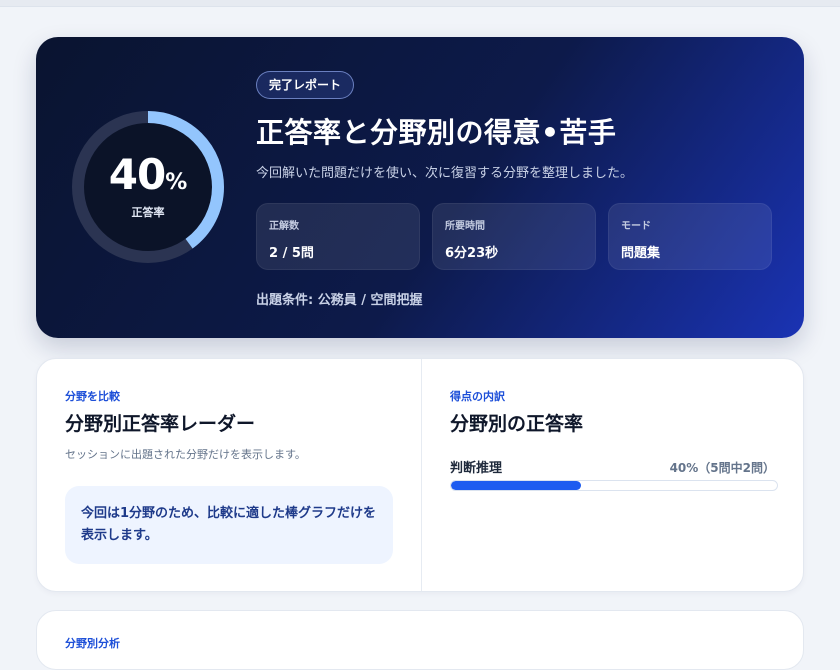 This screenshot has width=840, height=670. What do you see at coordinates (445, 173) in the screenshot?
I see `page-subtitle: 今回解いた問題だけを使い、次に復習する分野を整理しました。` at bounding box center [445, 173].